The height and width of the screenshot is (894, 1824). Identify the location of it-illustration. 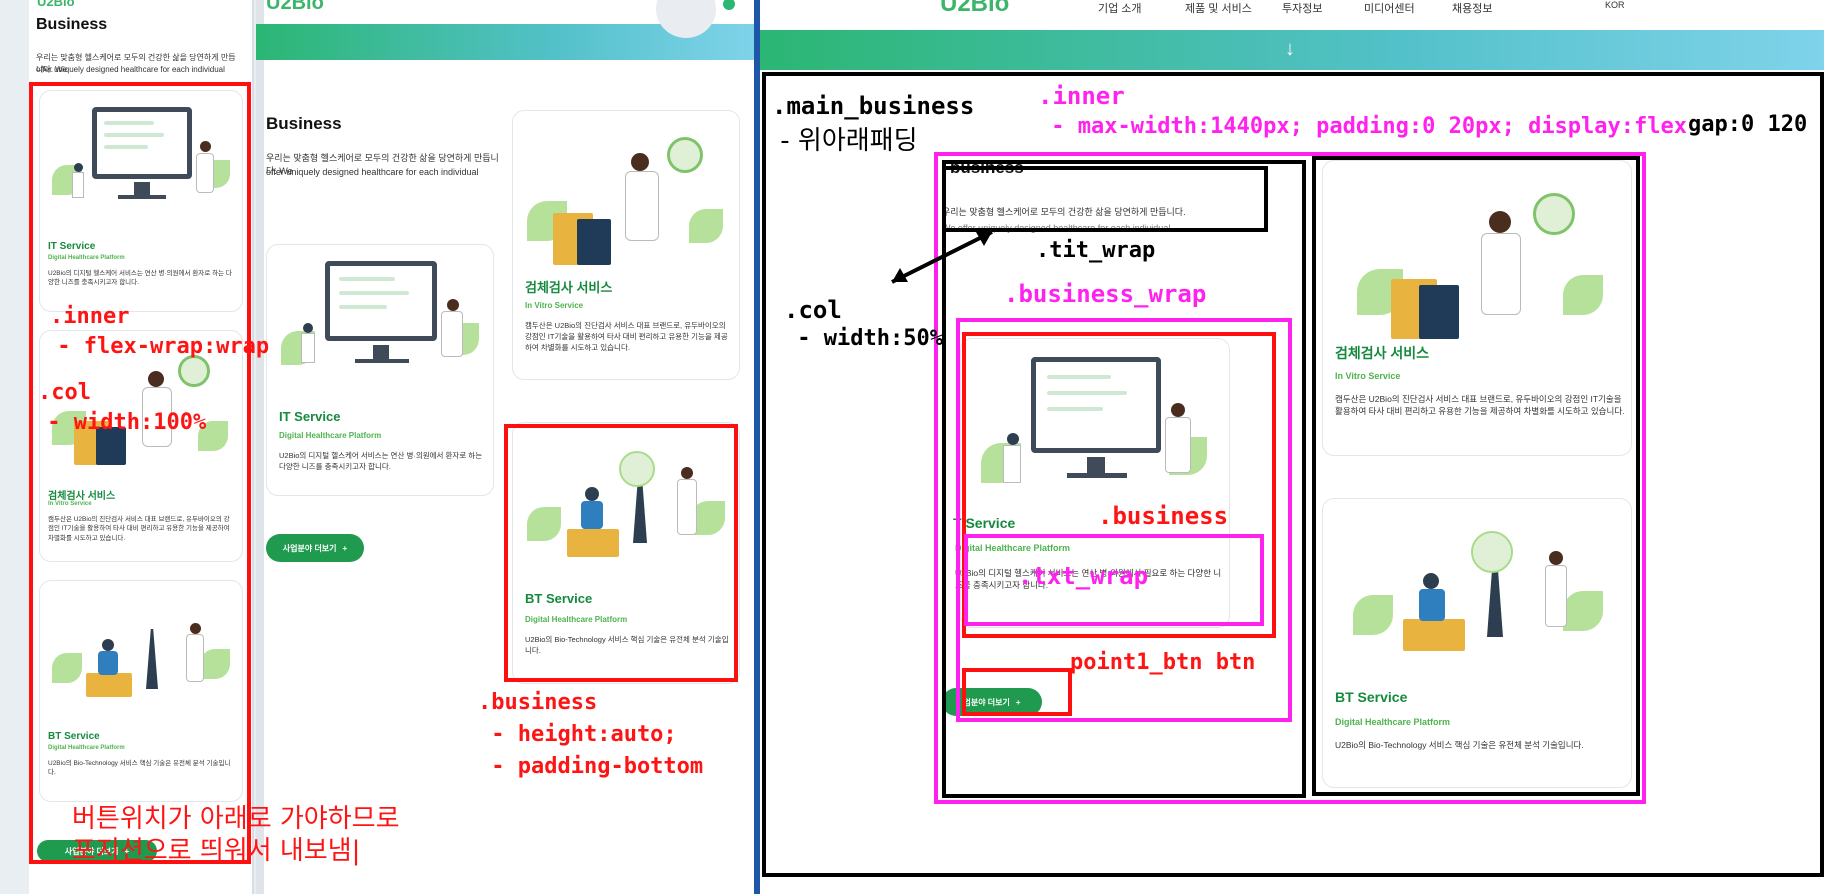
(381, 319).